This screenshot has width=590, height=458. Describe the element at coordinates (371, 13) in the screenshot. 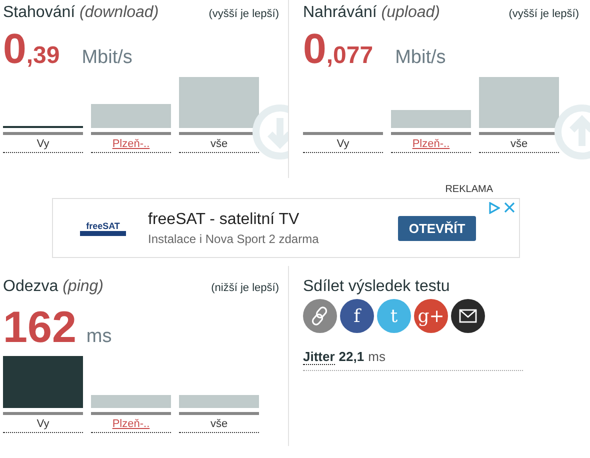

I see `panel-title: Nahrávání (upload)` at that location.